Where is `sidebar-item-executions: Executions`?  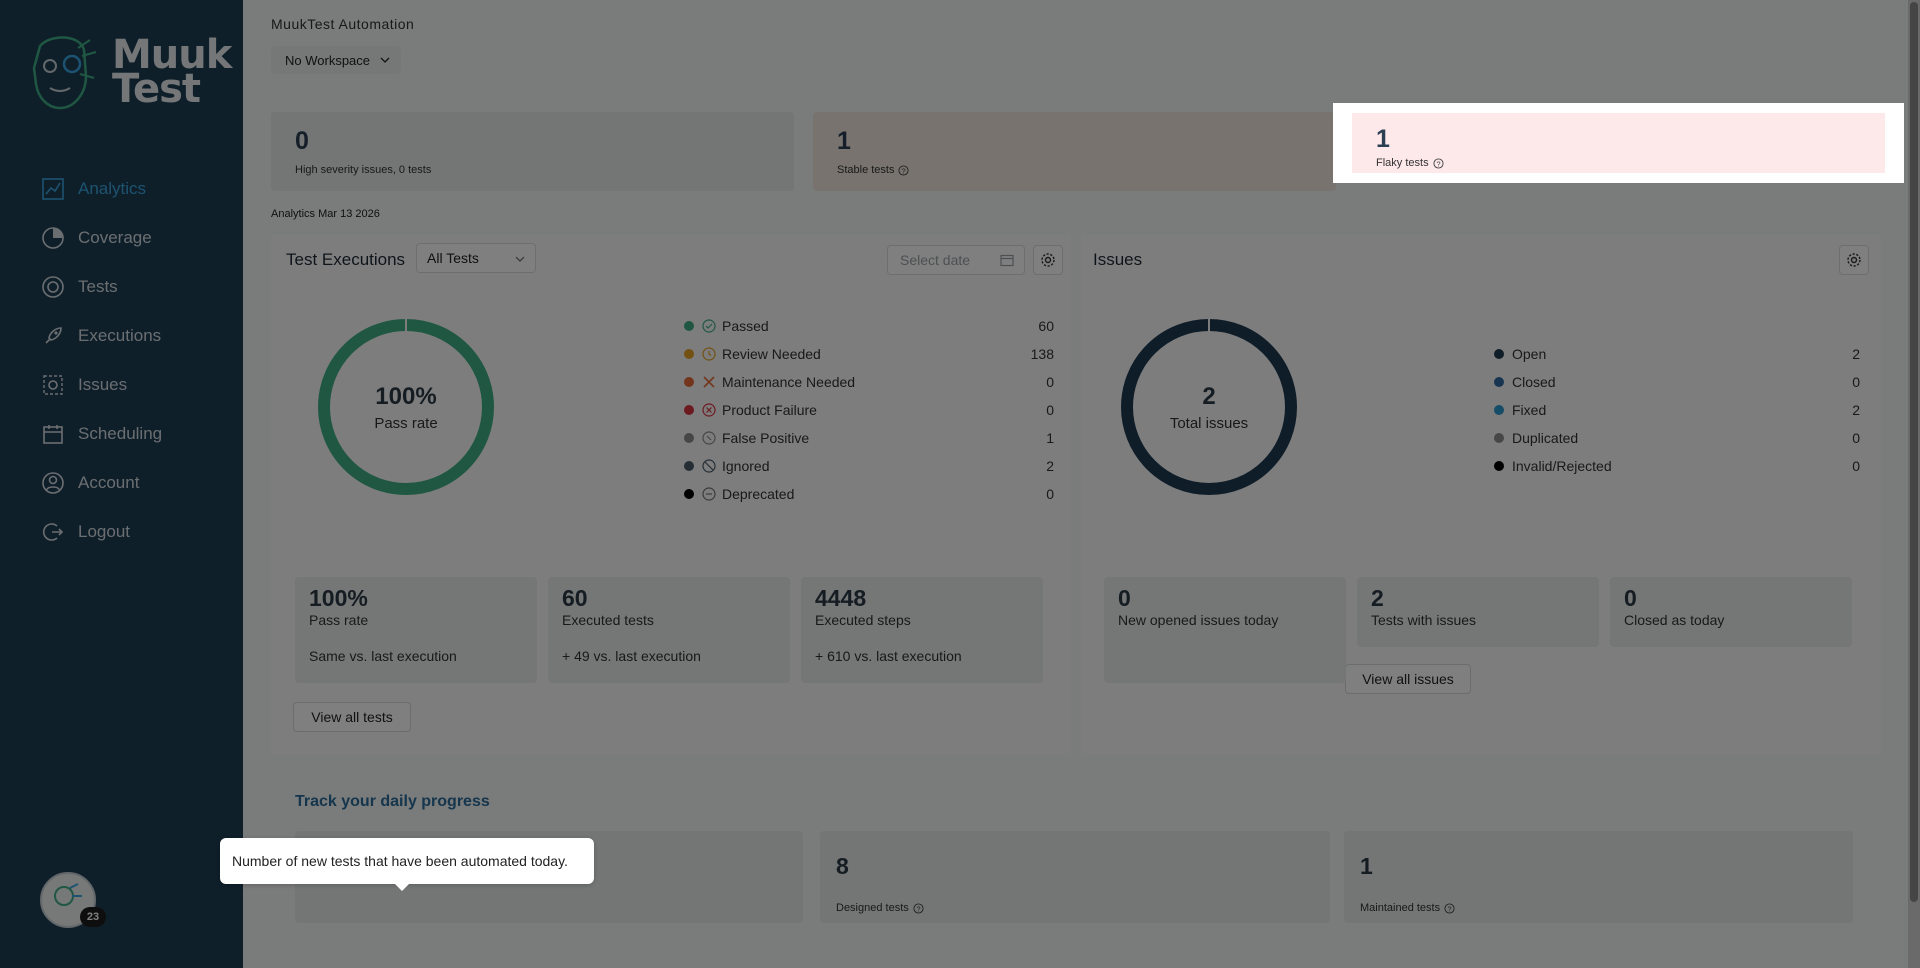
sidebar-item-executions: Executions is located at coordinates (121, 335).